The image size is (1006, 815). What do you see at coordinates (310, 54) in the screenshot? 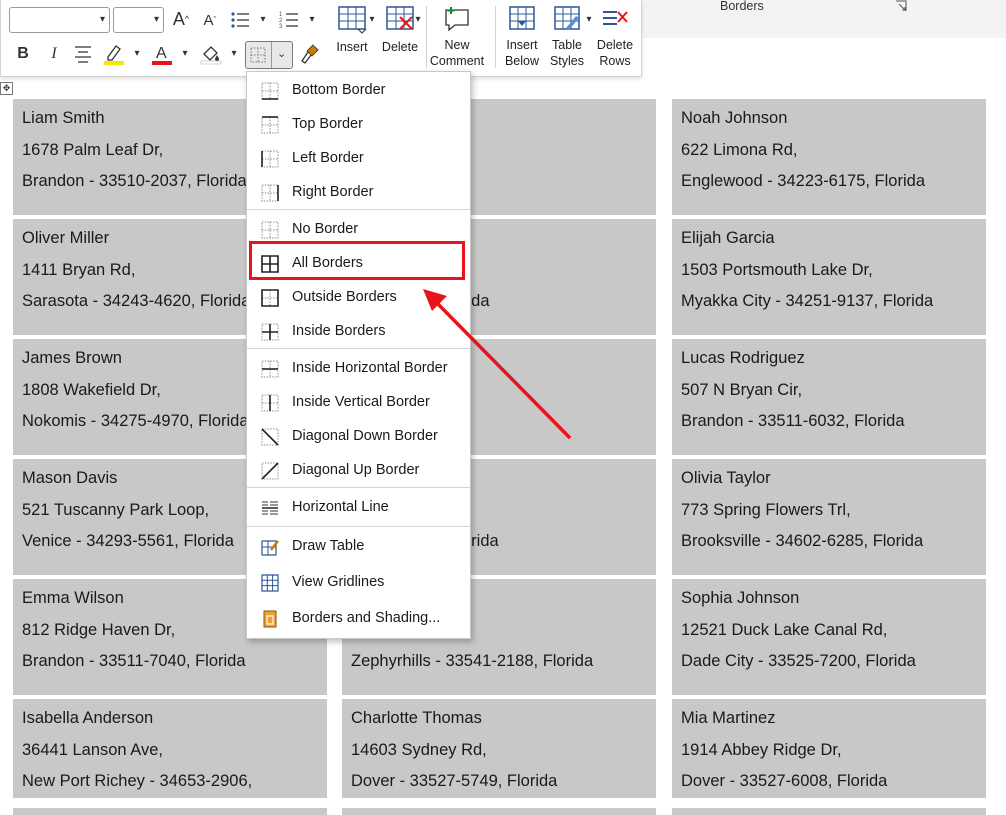
I see `border-painter-icon` at bounding box center [310, 54].